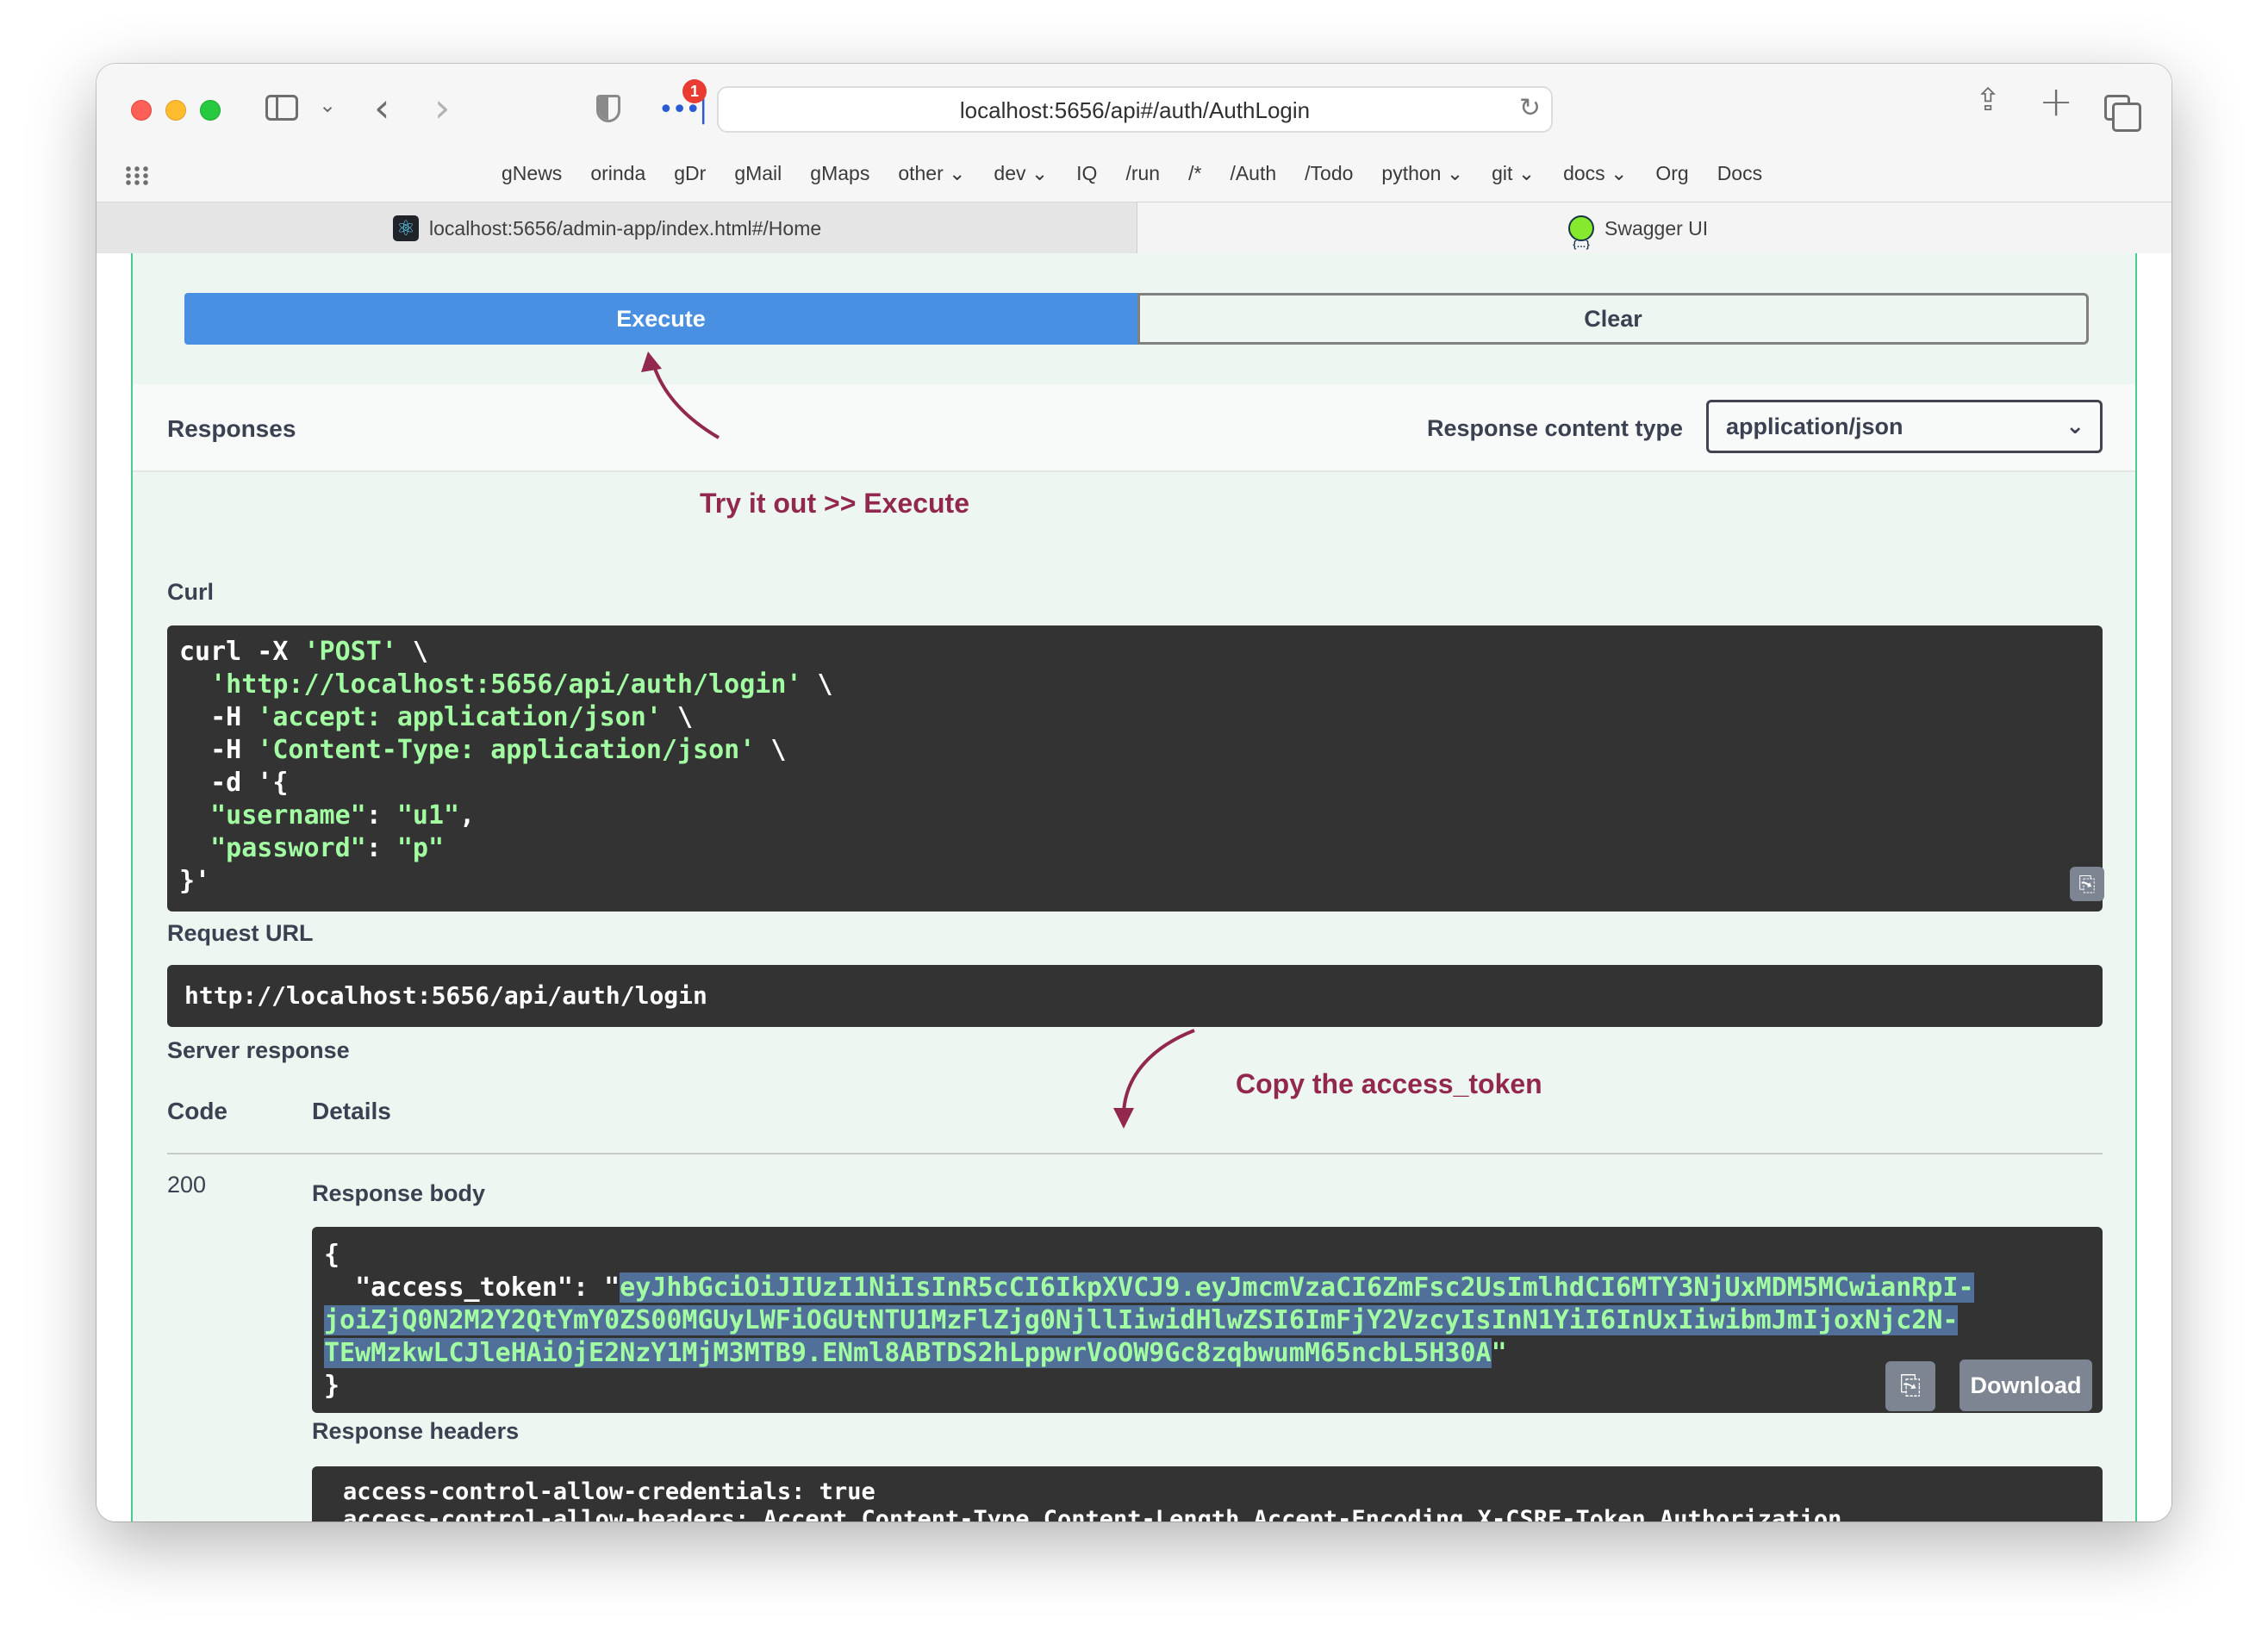 The width and height of the screenshot is (2268, 1649). What do you see at coordinates (1499, 1353) in the screenshot?
I see `body-close-quote: "` at bounding box center [1499, 1353].